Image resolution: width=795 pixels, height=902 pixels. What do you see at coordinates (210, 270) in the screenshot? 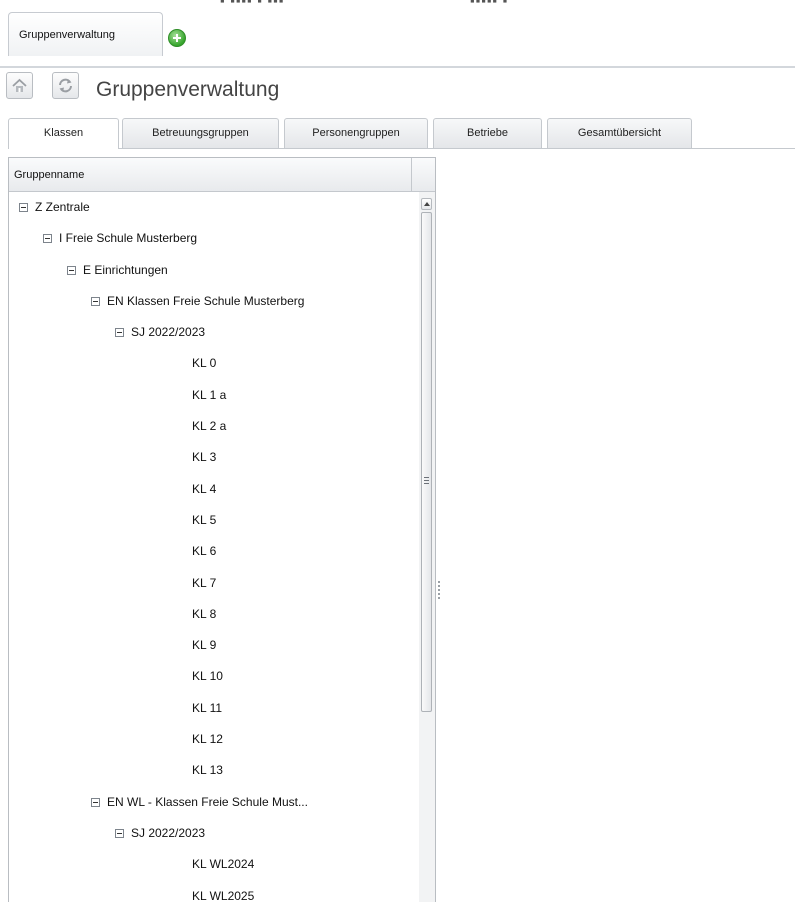
I see `tree-row: E Einrichtungen` at bounding box center [210, 270].